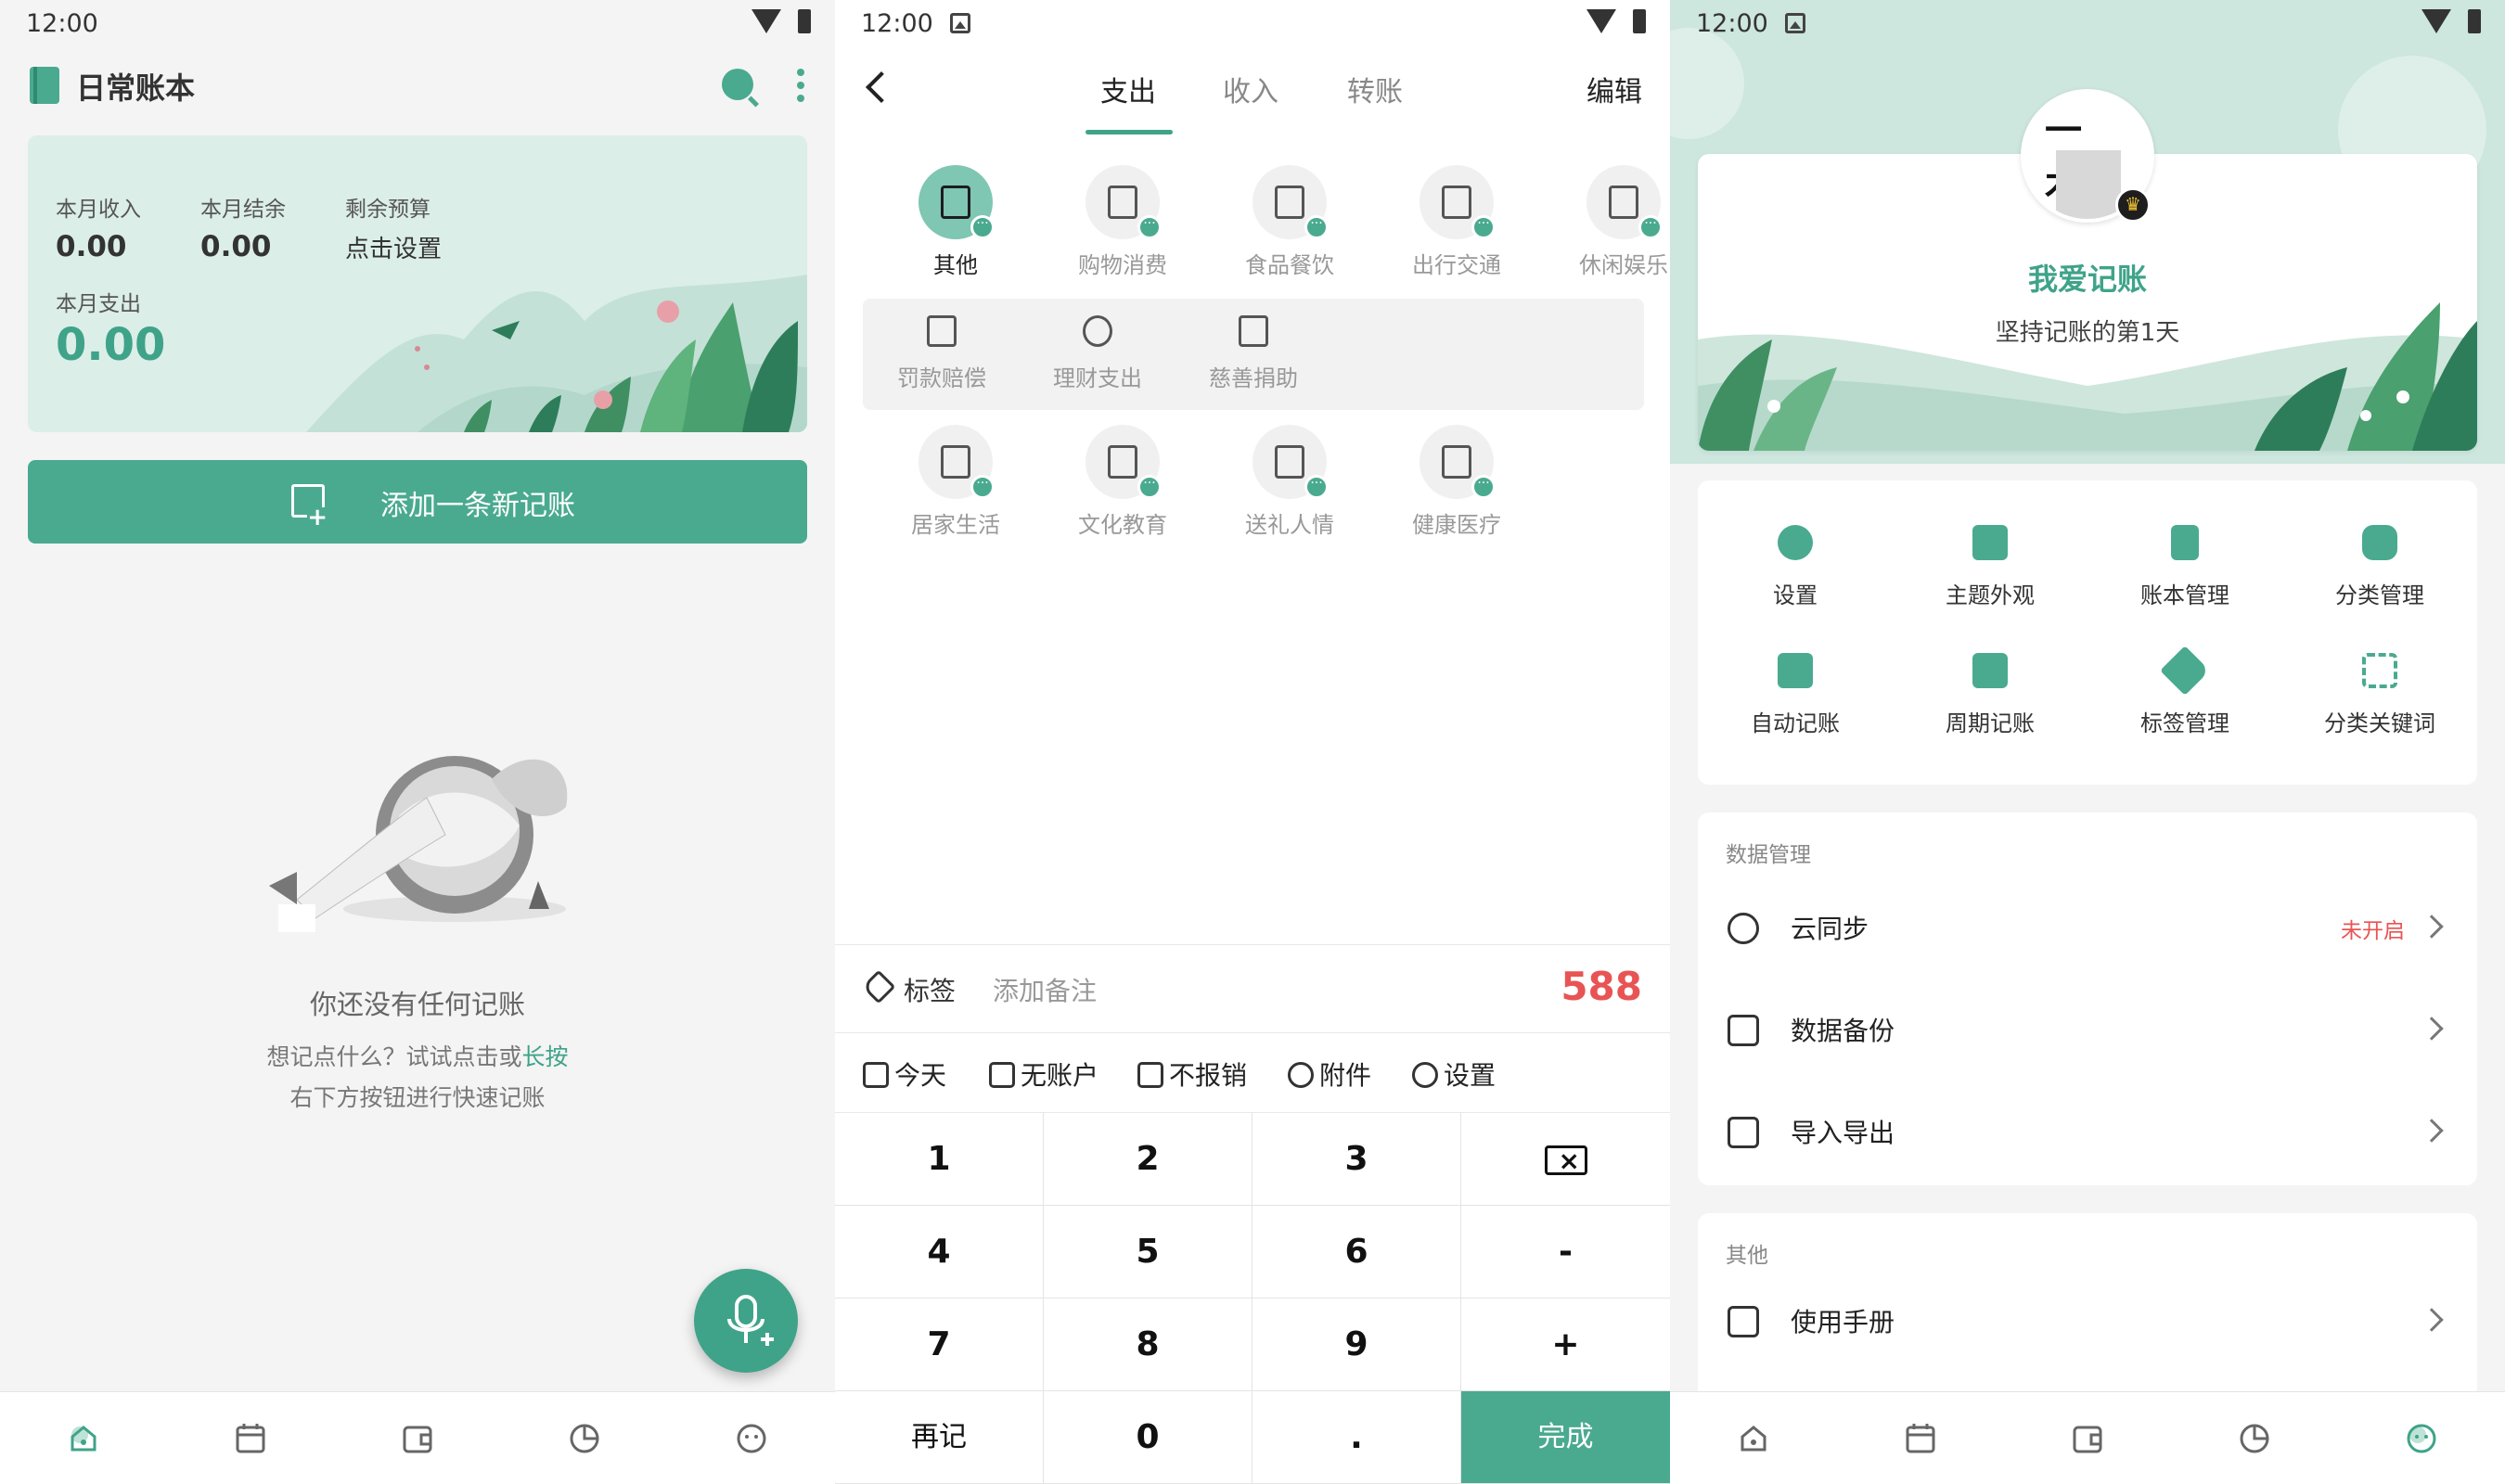 This screenshot has height=1484, width=2505. I want to click on note-input: 添加备注, so click(1045, 989).